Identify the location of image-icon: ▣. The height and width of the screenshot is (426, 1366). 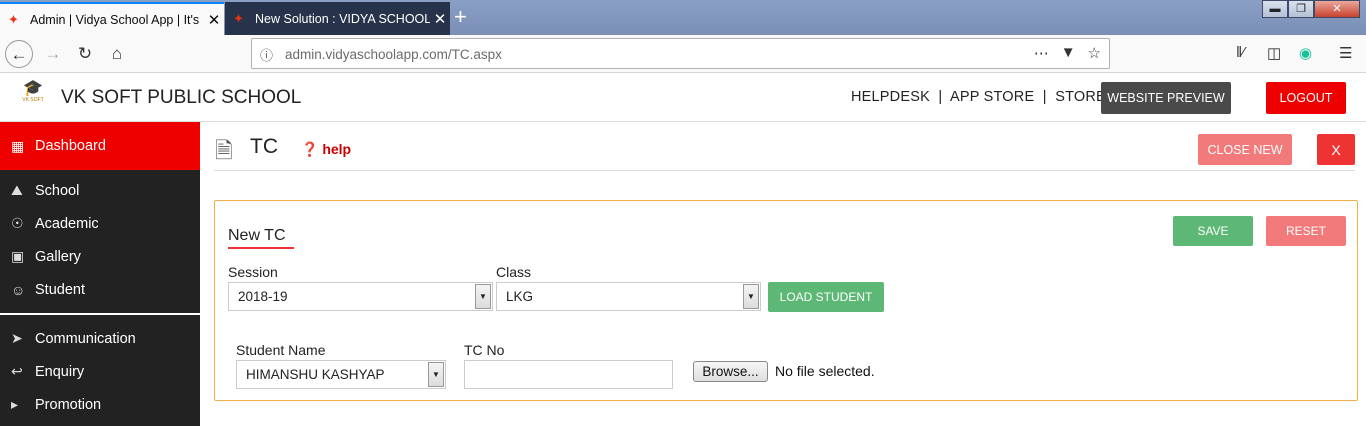
(18, 256).